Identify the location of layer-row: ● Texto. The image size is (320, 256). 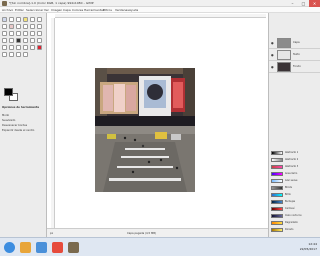
(294, 55).